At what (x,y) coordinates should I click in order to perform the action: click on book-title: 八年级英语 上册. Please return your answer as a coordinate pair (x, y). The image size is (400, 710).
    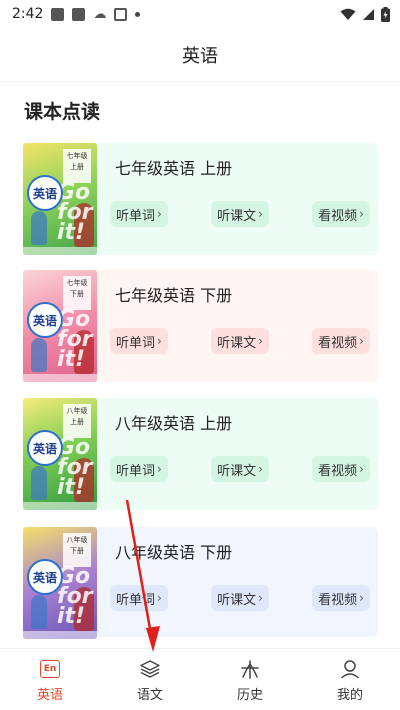
    Looking at the image, I should click on (173, 422).